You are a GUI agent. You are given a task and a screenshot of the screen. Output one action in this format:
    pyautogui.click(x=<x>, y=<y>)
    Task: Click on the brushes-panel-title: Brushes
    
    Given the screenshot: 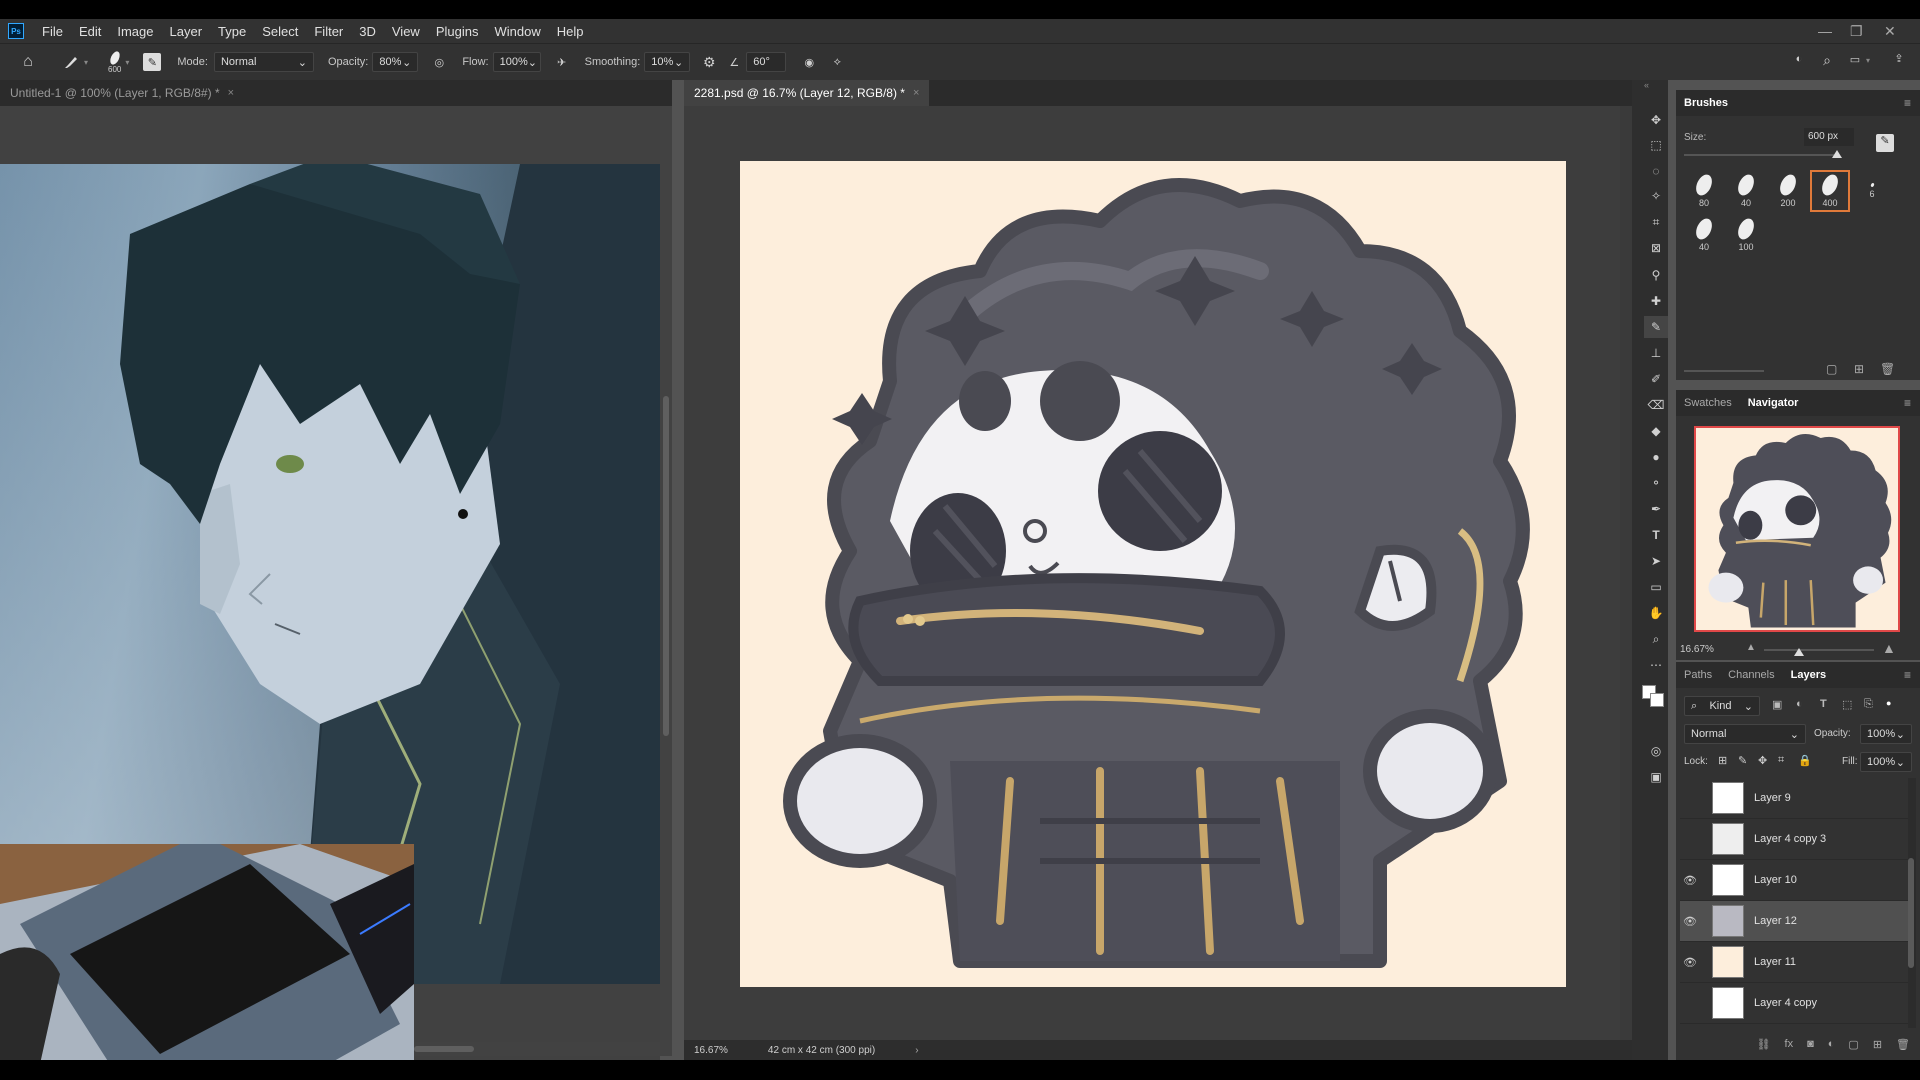 What is the action you would take?
    pyautogui.click(x=1706, y=103)
    